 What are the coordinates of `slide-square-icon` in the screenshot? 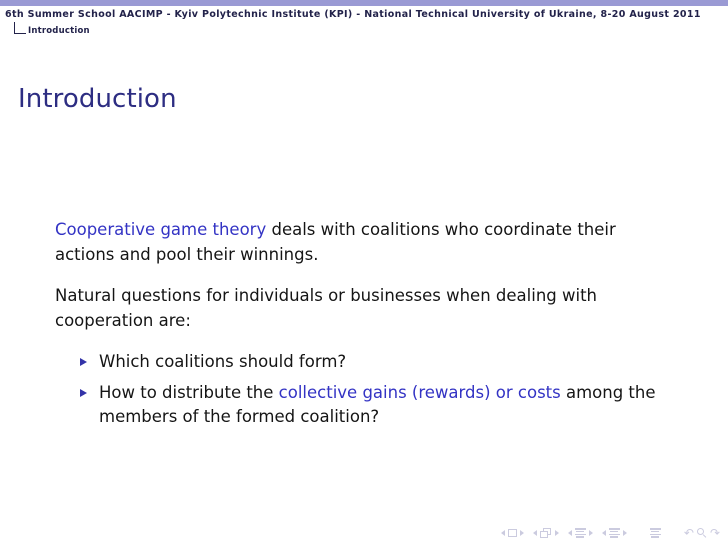 It's located at (512, 533).